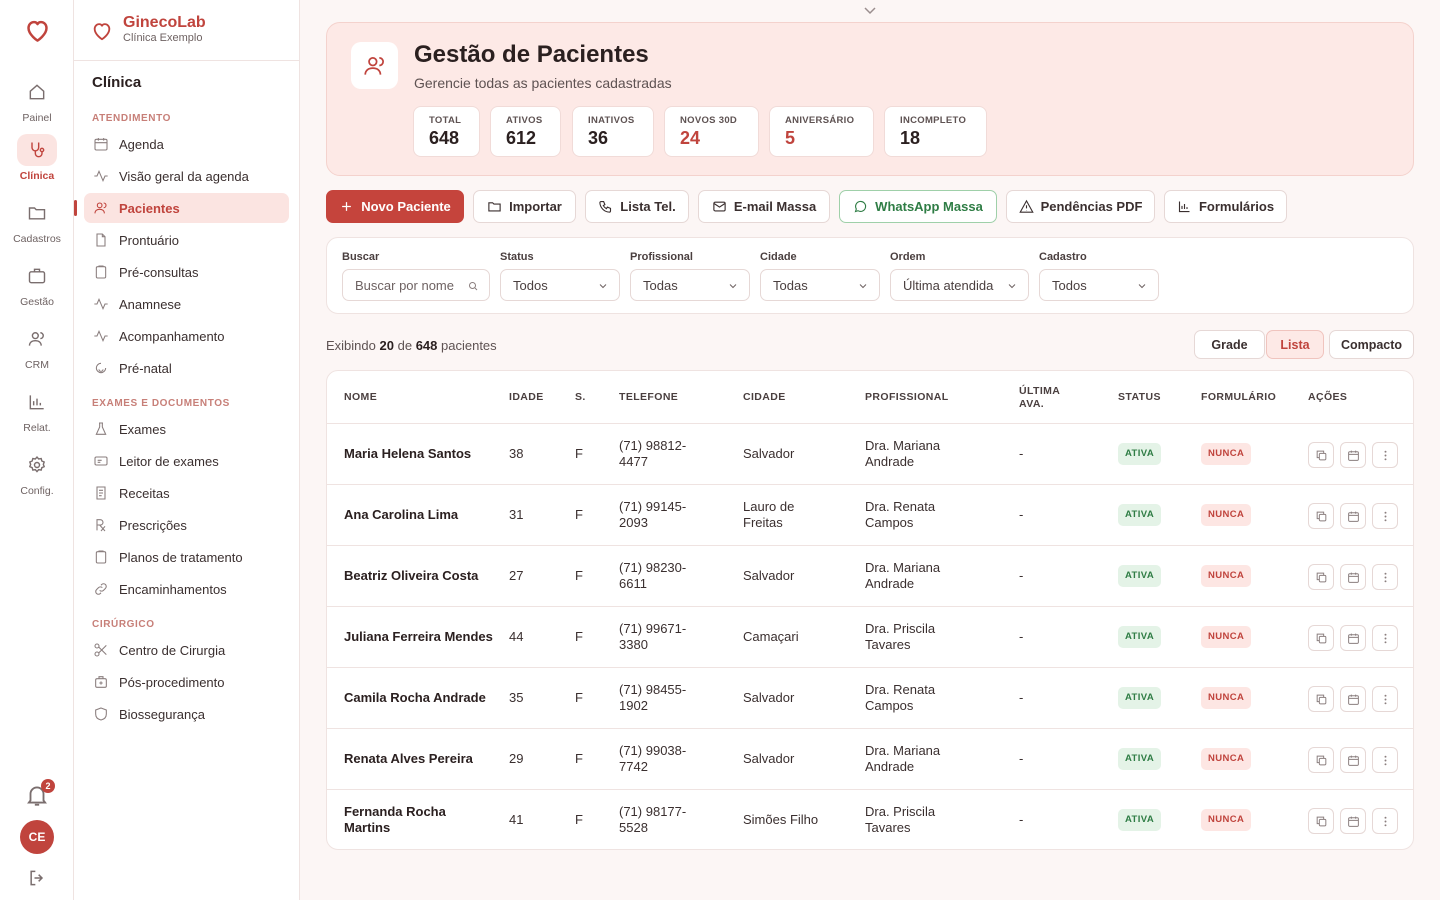 This screenshot has height=900, width=1440. Describe the element at coordinates (37, 473) in the screenshot. I see `rail-item-config: Config.` at that location.